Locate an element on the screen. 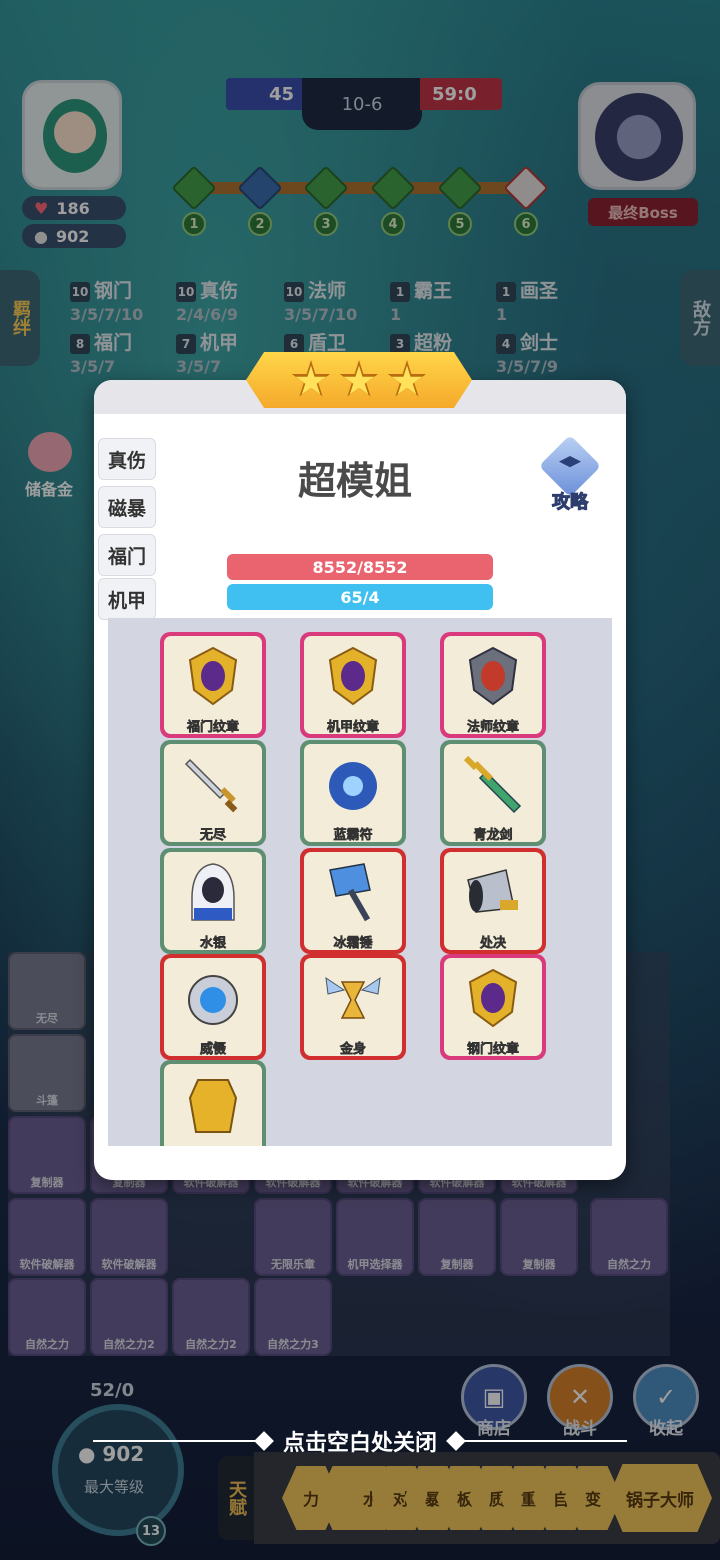  item-slot: 钢门纹章 is located at coordinates (493, 1007).